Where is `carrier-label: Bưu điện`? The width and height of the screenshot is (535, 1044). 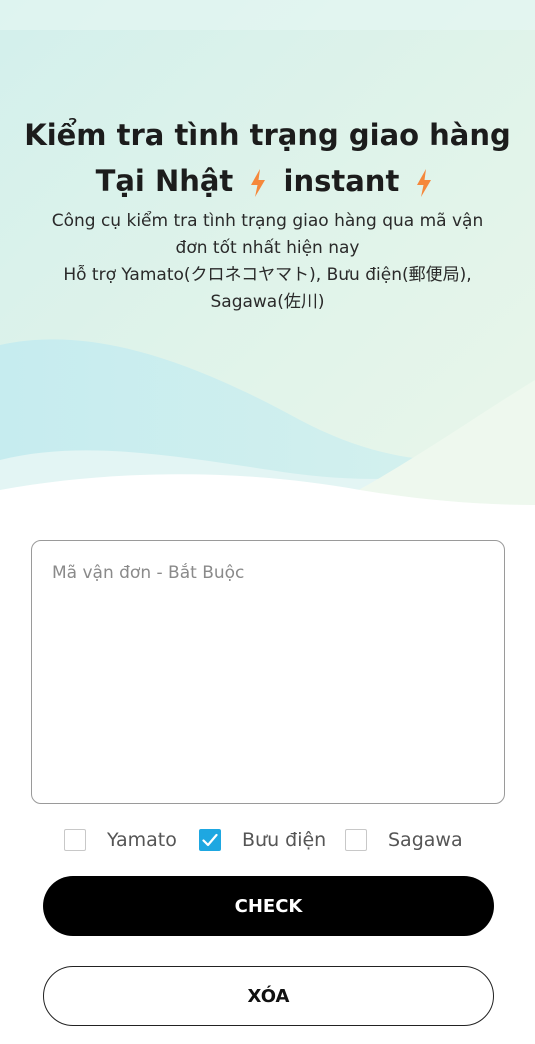
carrier-label: Bưu điện is located at coordinates (284, 840).